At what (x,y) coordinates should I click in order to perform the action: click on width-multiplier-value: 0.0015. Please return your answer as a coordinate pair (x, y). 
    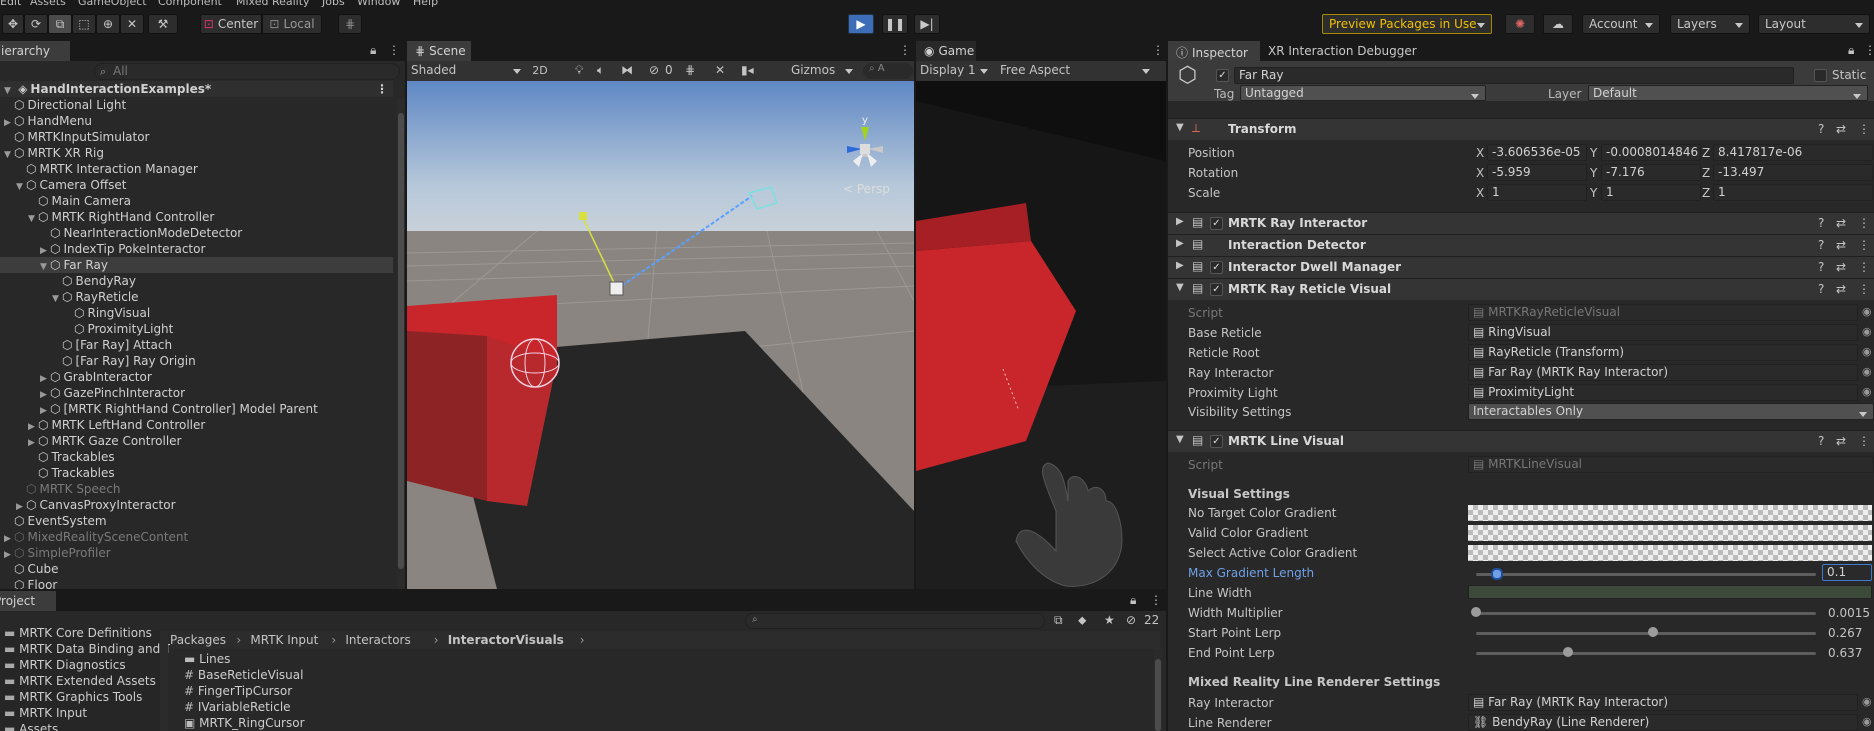
    Looking at the image, I should click on (1849, 613).